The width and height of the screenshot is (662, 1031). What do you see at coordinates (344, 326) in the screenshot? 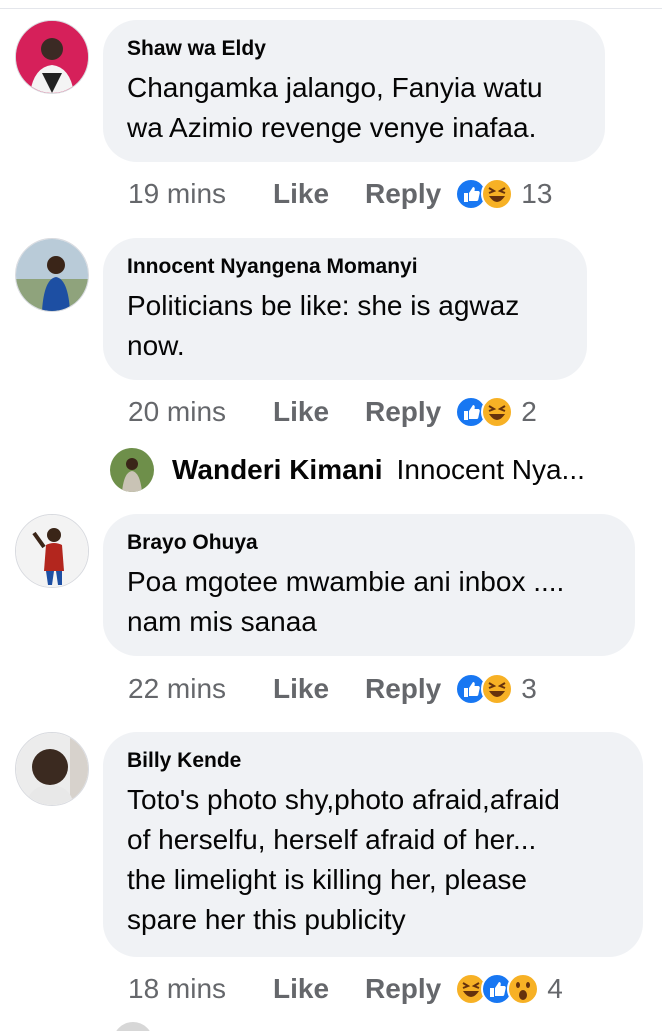
I see `comment-text: Politicians be like: she is agwaz now.` at bounding box center [344, 326].